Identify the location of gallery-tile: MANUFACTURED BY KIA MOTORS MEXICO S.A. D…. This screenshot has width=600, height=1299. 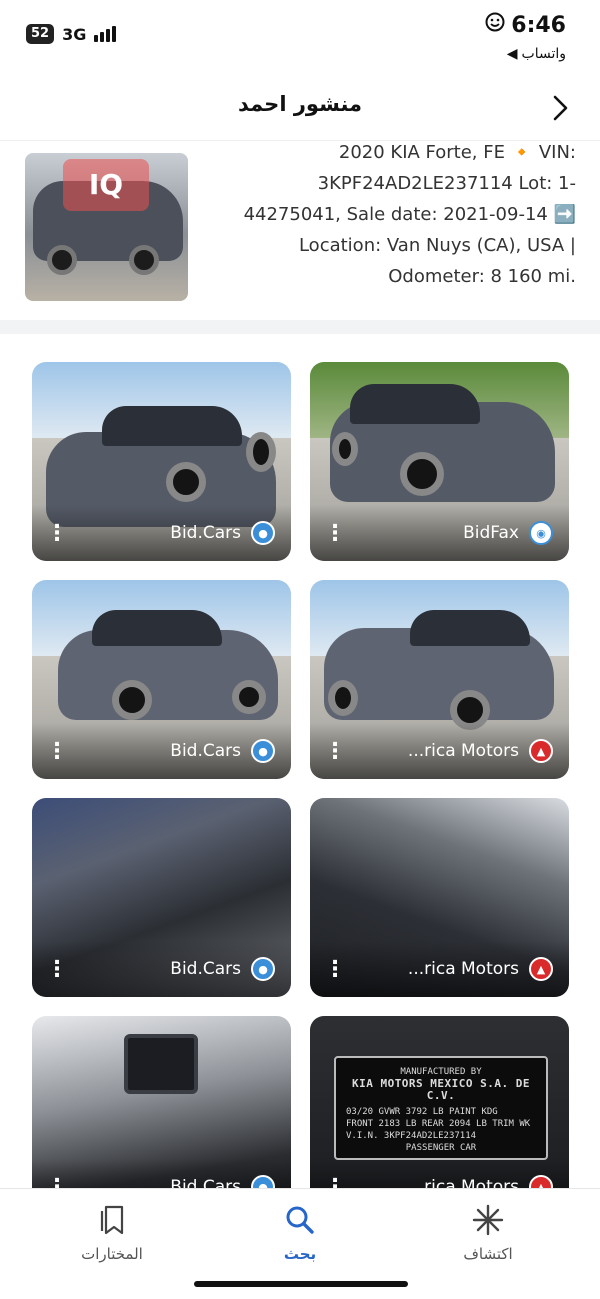
(439, 1115).